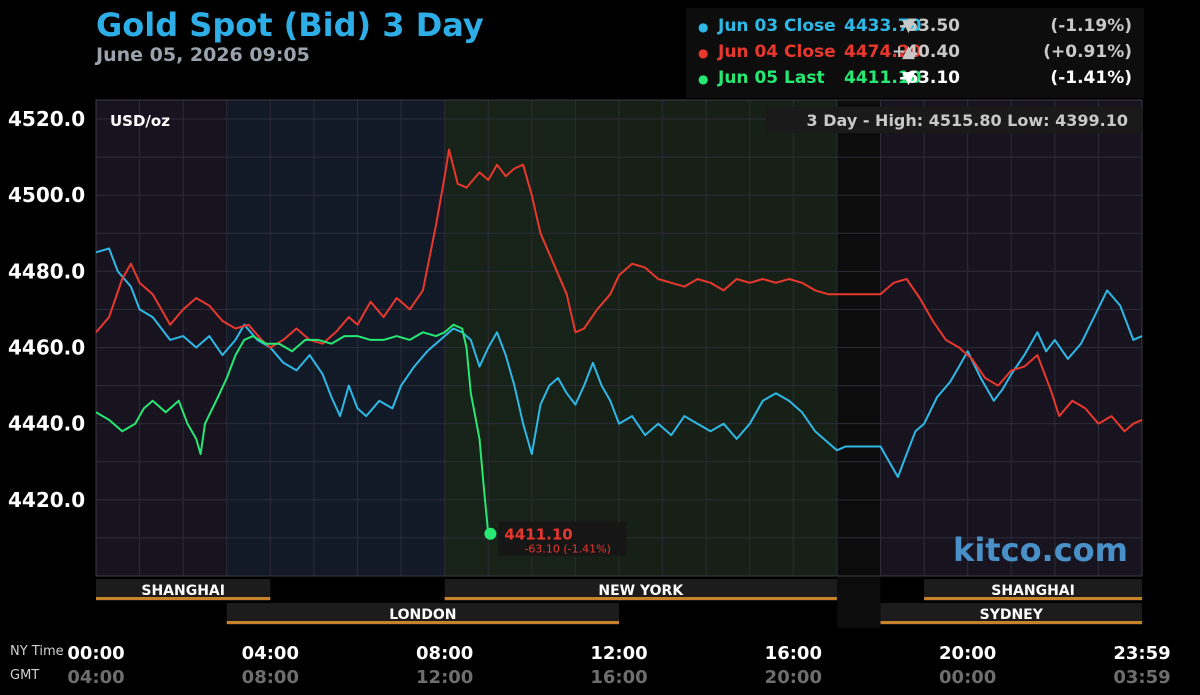 The height and width of the screenshot is (695, 1200). What do you see at coordinates (46, 271) in the screenshot?
I see `y-tick-label: 4480.0` at bounding box center [46, 271].